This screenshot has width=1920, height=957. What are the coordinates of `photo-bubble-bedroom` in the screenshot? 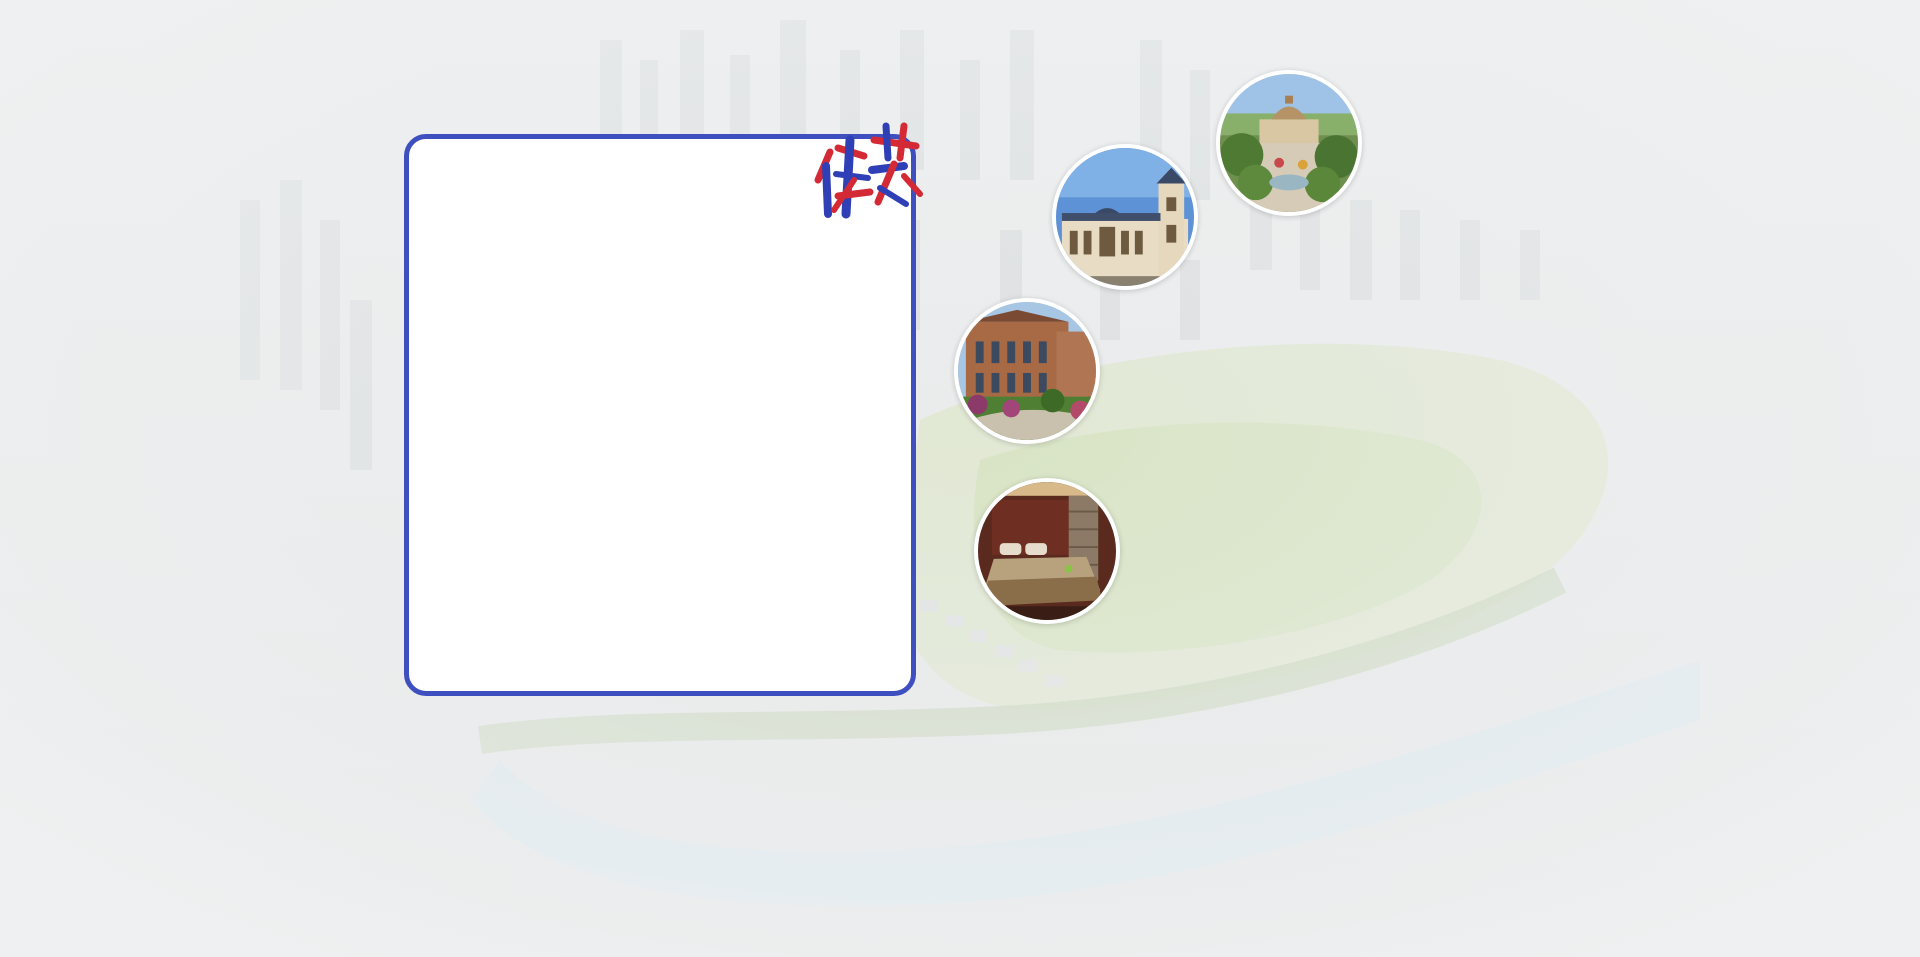 It's located at (1047, 551).